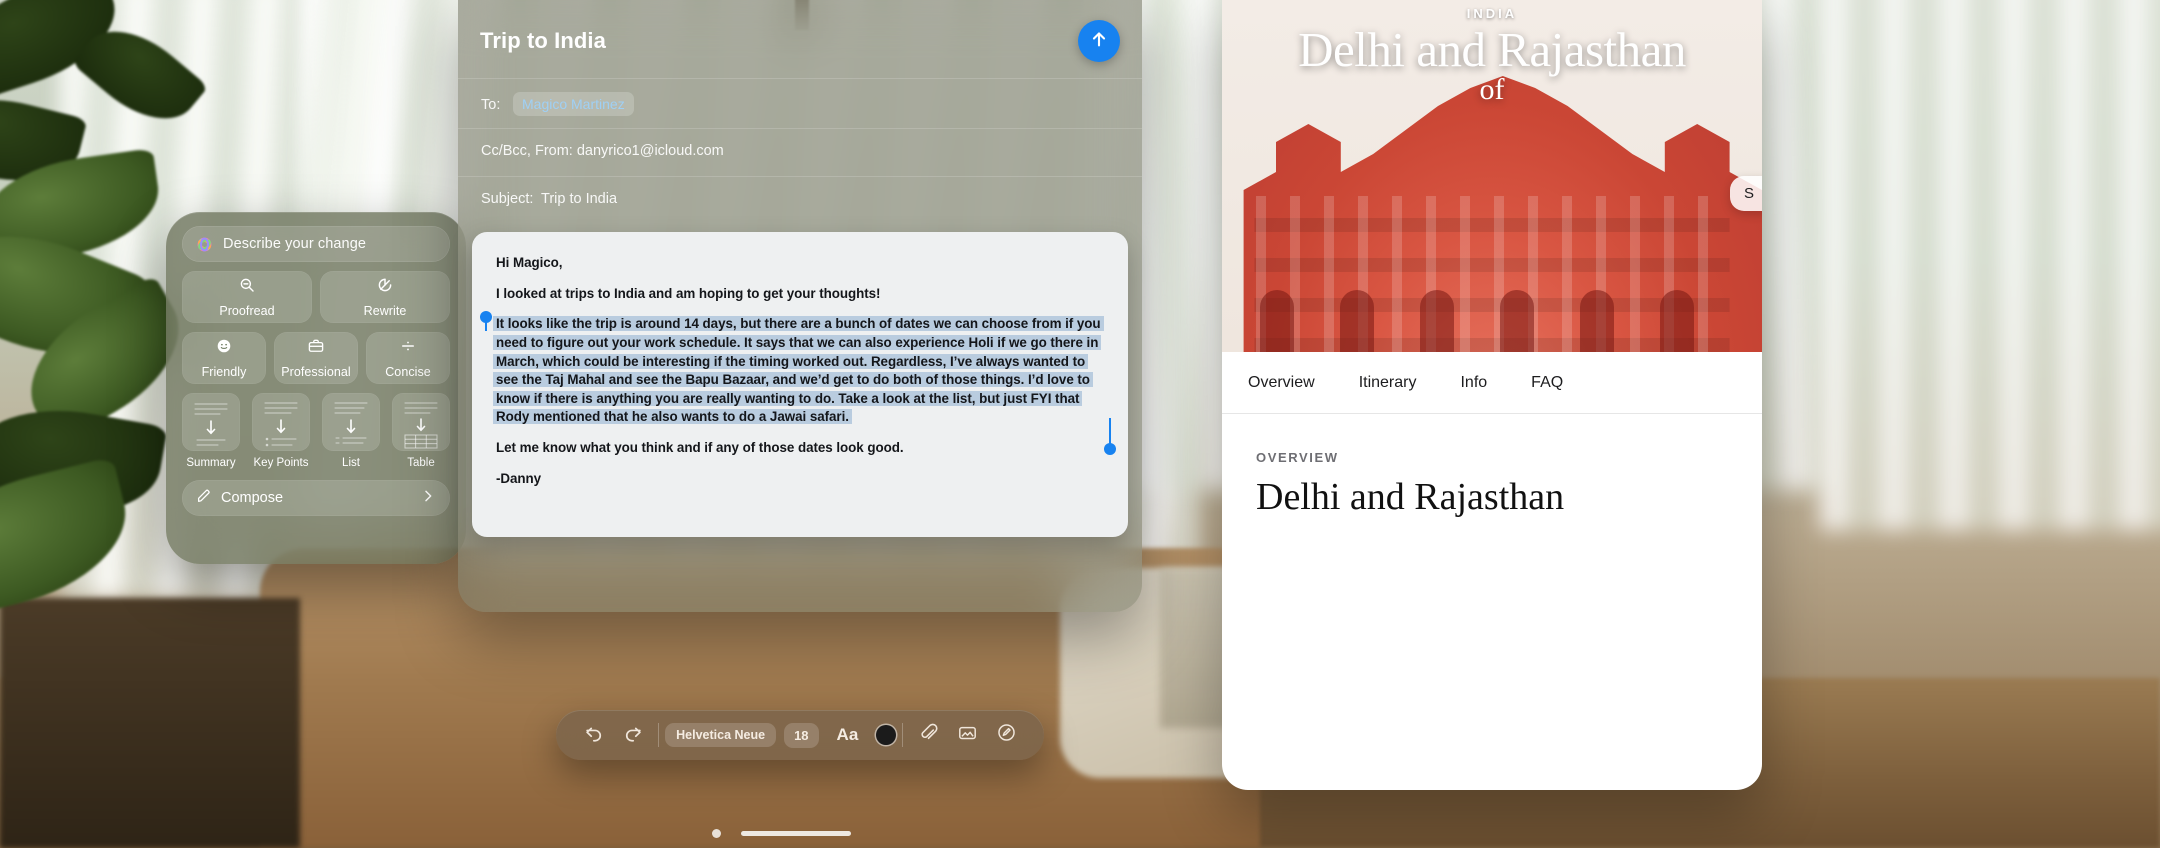 This screenshot has height=848, width=2160. I want to click on guide-content: OVERVIEW Delhi and Rajasthan, so click(1492, 466).